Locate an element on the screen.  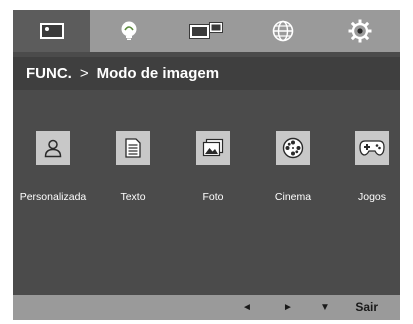
picture-icon is located at coordinates (51, 31).